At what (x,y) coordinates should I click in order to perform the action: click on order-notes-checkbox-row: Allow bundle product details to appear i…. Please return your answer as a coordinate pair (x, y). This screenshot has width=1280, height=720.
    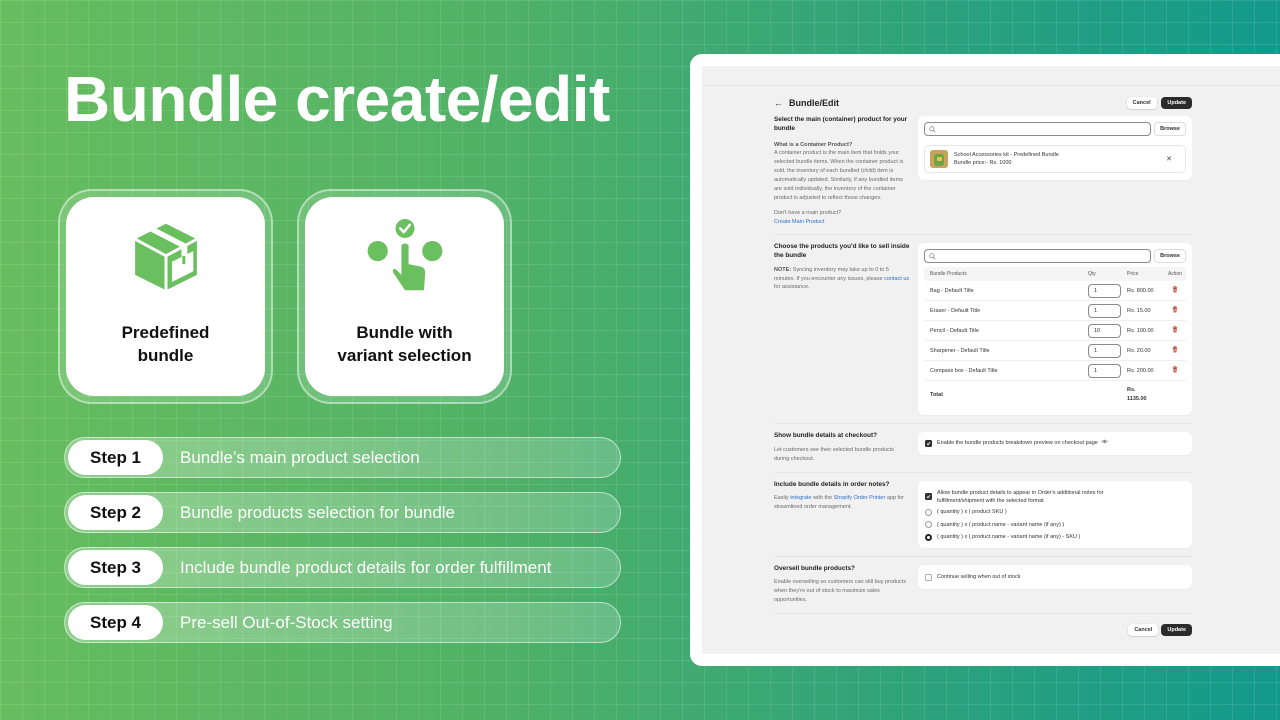
    Looking at the image, I should click on (1055, 497).